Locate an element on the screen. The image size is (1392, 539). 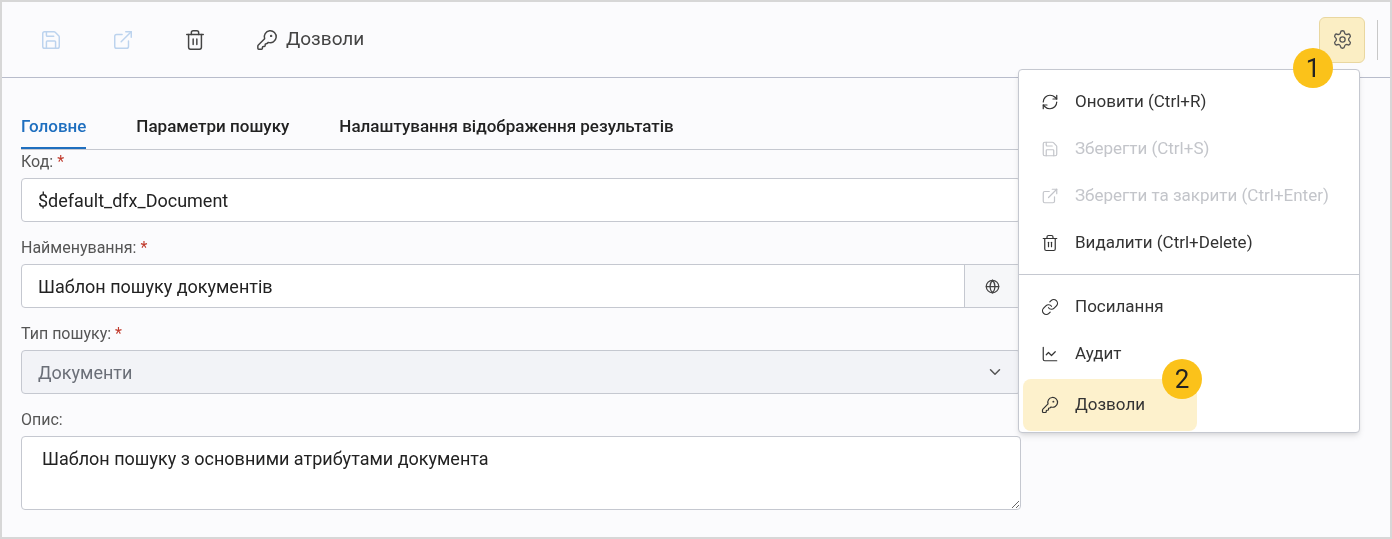
tab: Параметри пошуку is located at coordinates (213, 128).